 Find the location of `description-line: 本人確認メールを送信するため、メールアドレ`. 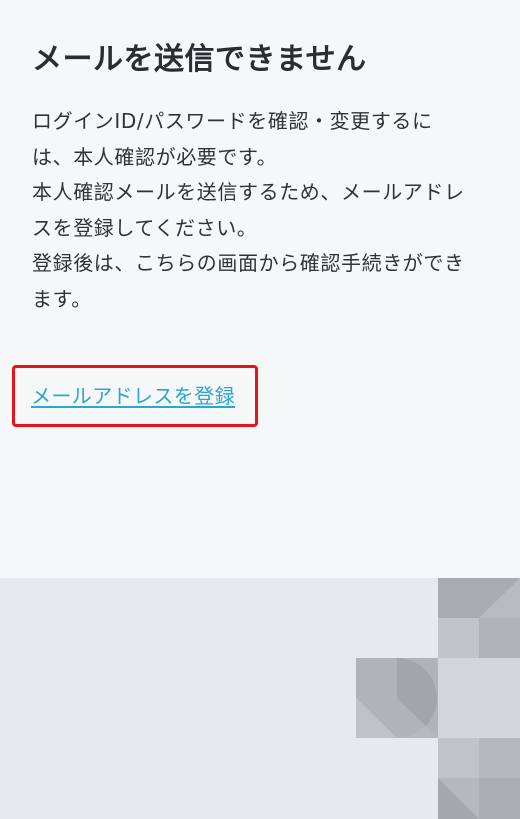

description-line: 本人確認メールを送信するため、メールアドレ is located at coordinates (248, 192).